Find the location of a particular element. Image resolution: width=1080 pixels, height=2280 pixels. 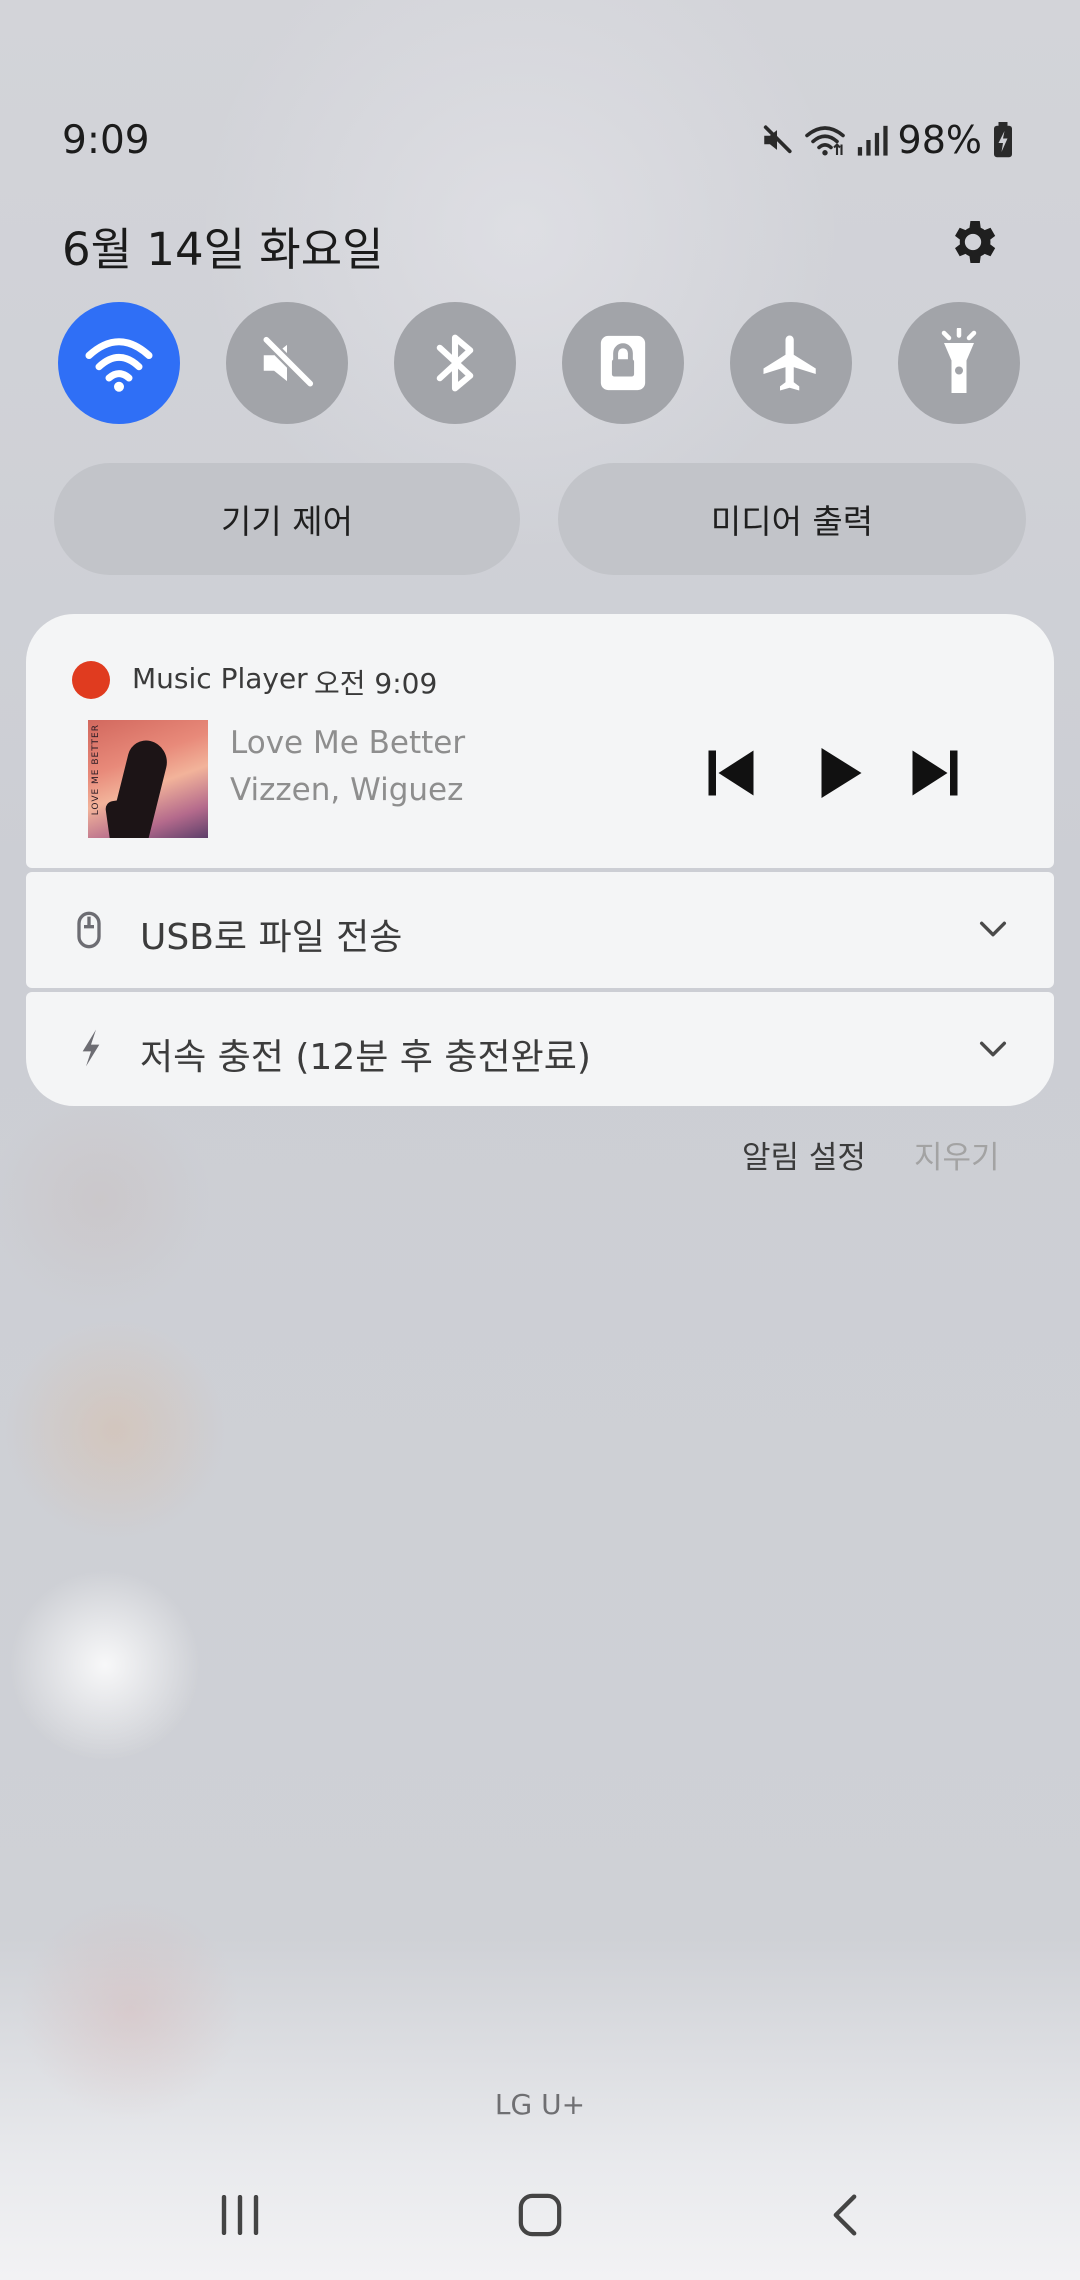

usb-notification: USB로 파일 전송 is located at coordinates (540, 930).